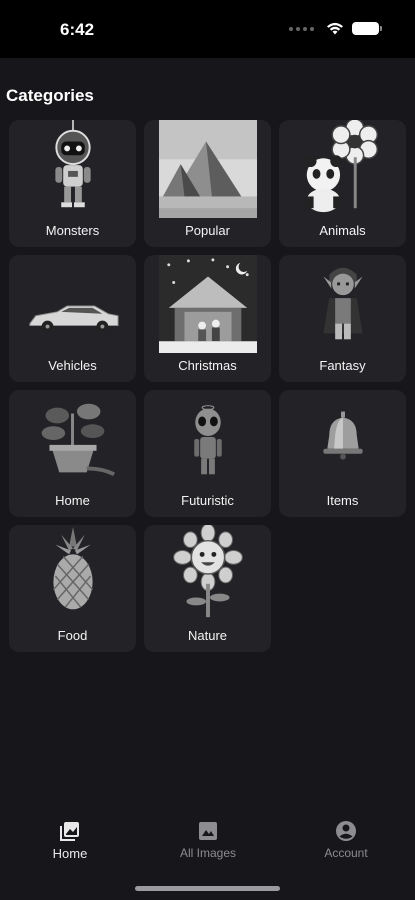 This screenshot has width=415, height=900. I want to click on status-icons, so click(335, 28).